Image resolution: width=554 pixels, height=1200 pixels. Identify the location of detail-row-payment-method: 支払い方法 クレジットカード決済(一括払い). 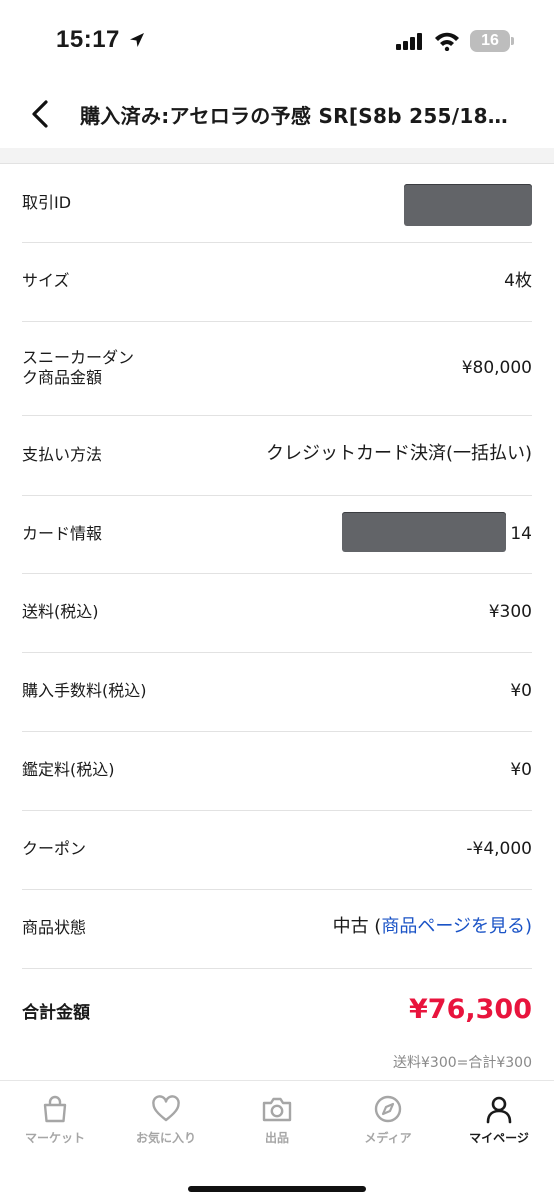
(277, 456).